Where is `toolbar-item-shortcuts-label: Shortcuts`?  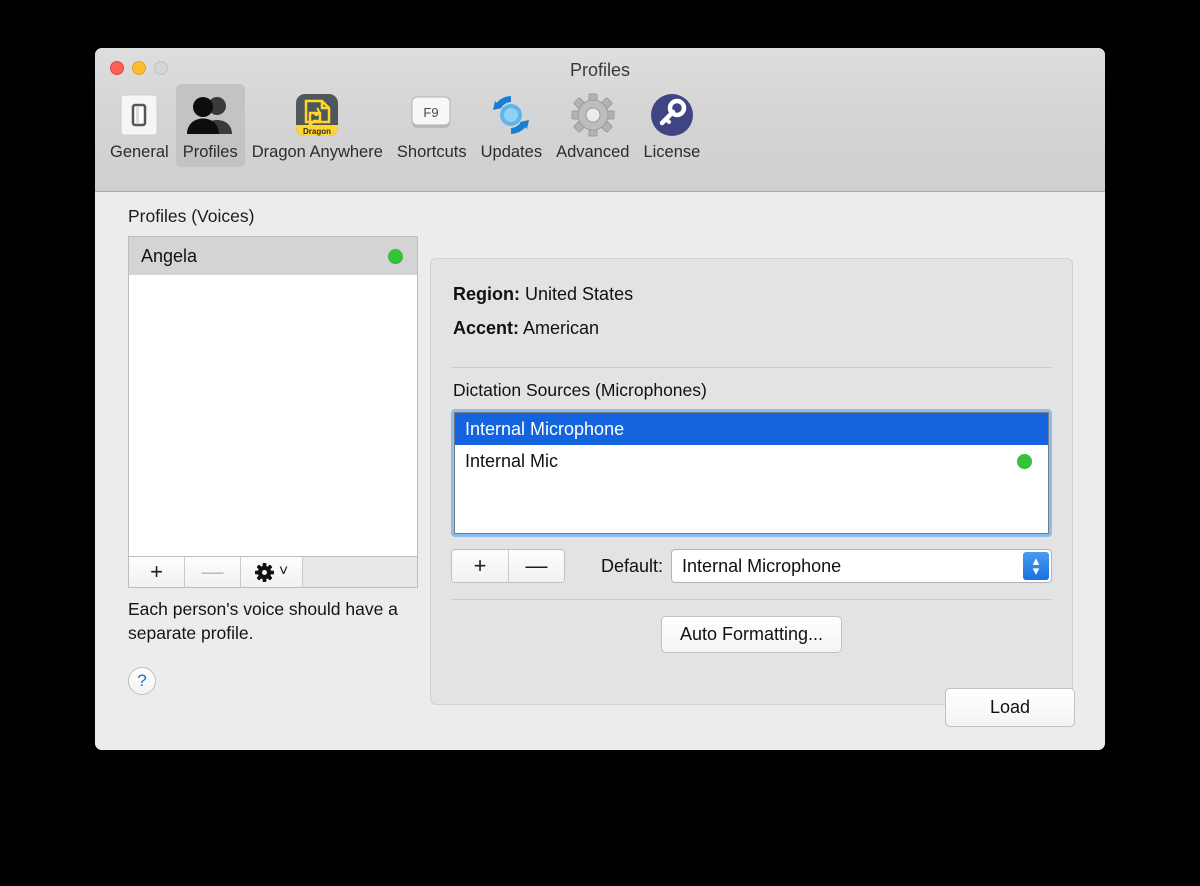
toolbar-item-shortcuts-label: Shortcuts is located at coordinates (431, 152).